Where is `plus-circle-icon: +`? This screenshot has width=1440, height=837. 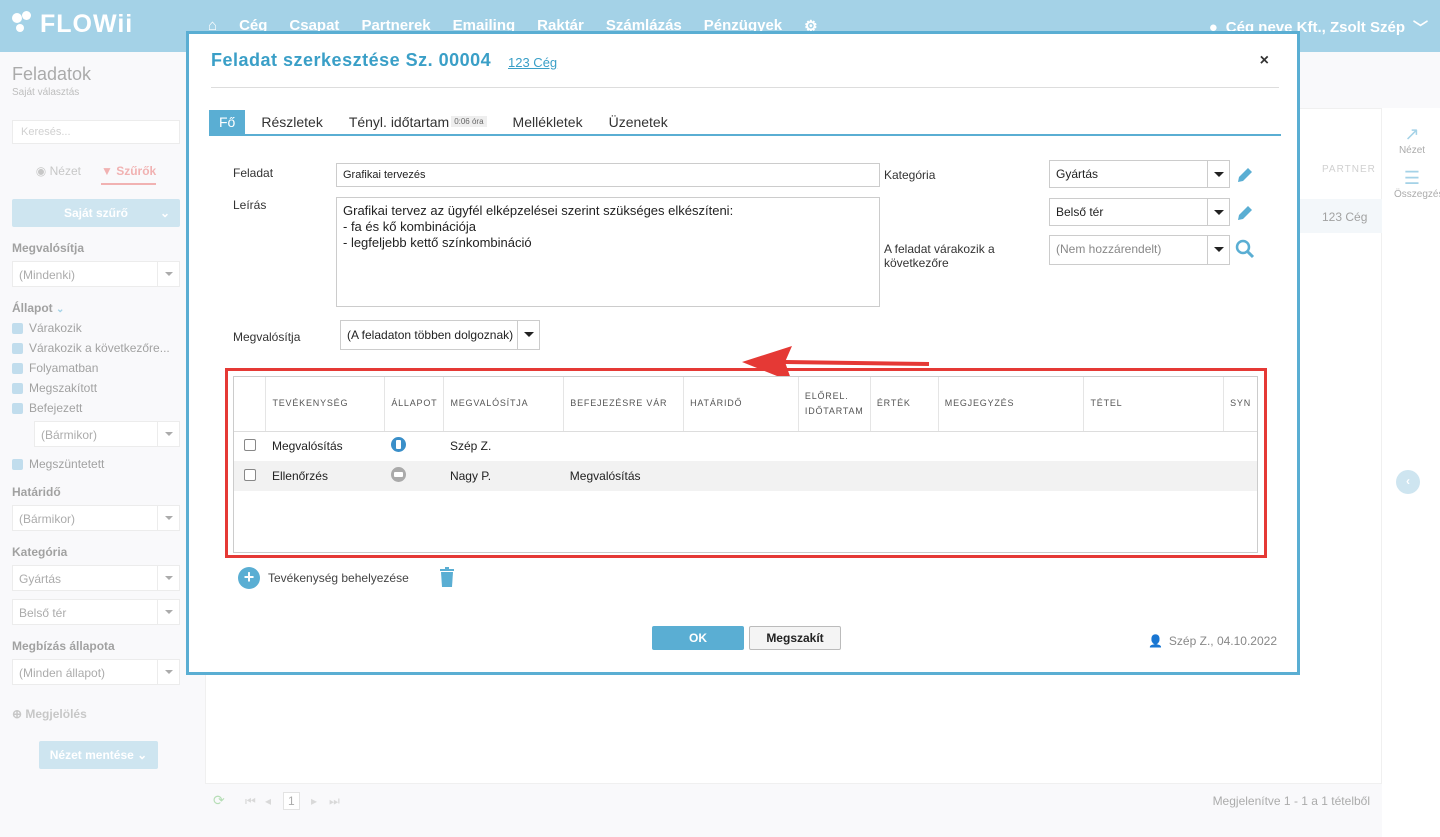 plus-circle-icon: + is located at coordinates (249, 578).